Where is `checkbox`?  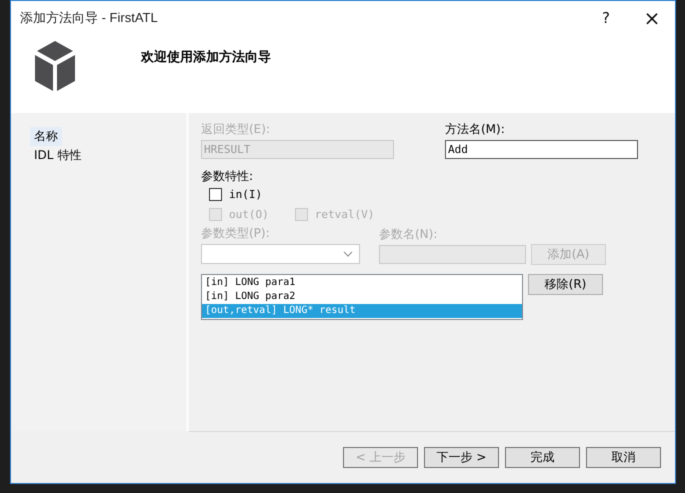 checkbox is located at coordinates (215, 194).